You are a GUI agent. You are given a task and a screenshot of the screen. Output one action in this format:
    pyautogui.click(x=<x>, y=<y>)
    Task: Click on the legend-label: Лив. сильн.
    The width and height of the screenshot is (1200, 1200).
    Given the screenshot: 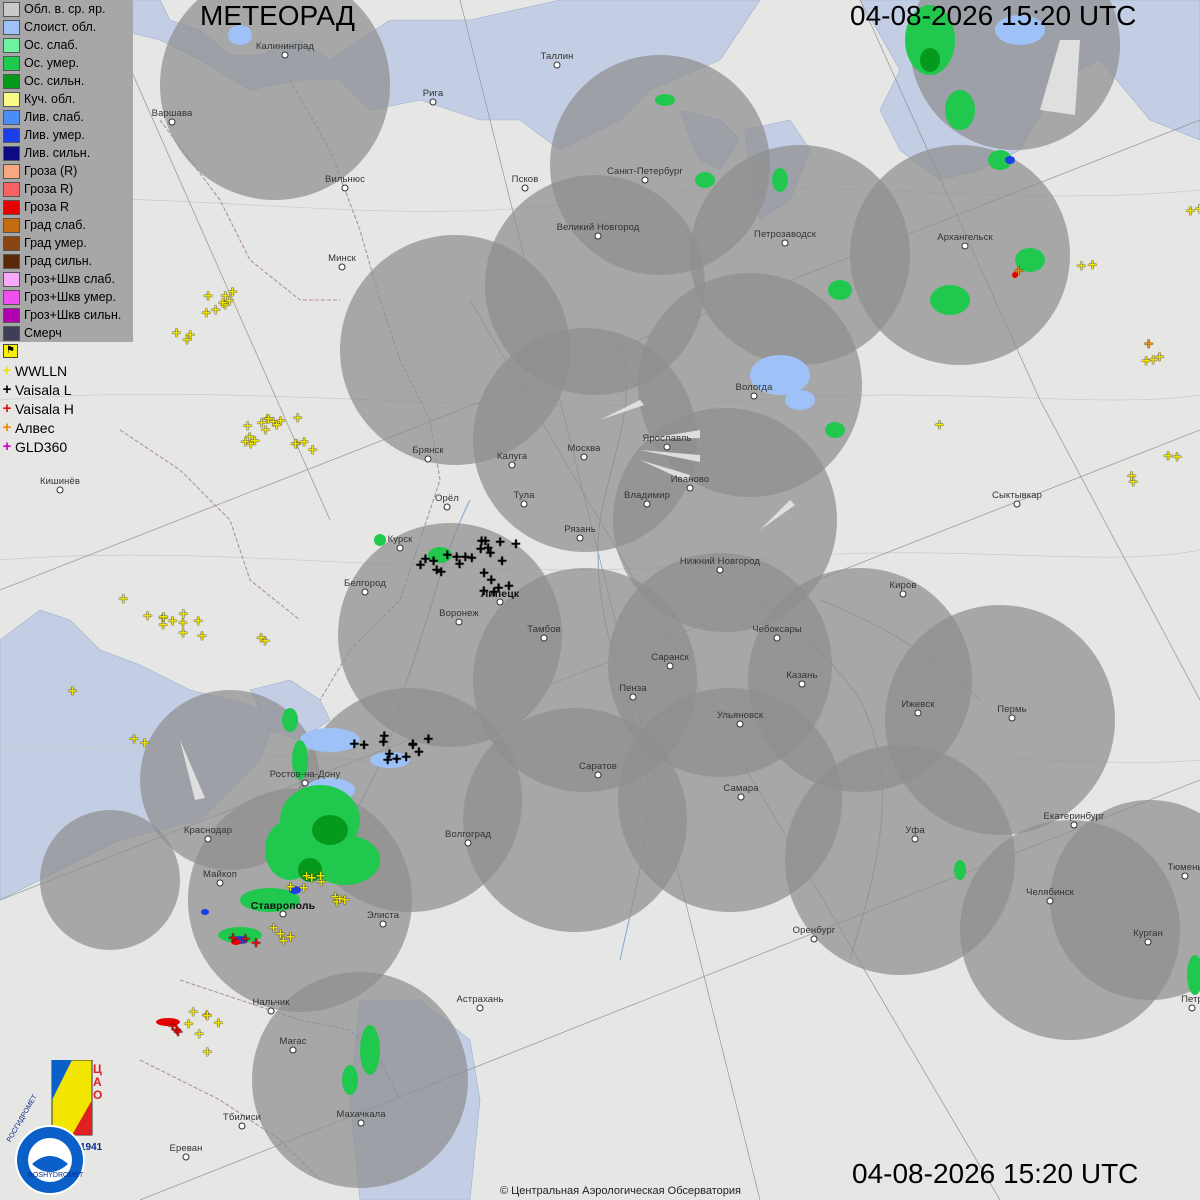 What is the action you would take?
    pyautogui.click(x=57, y=153)
    